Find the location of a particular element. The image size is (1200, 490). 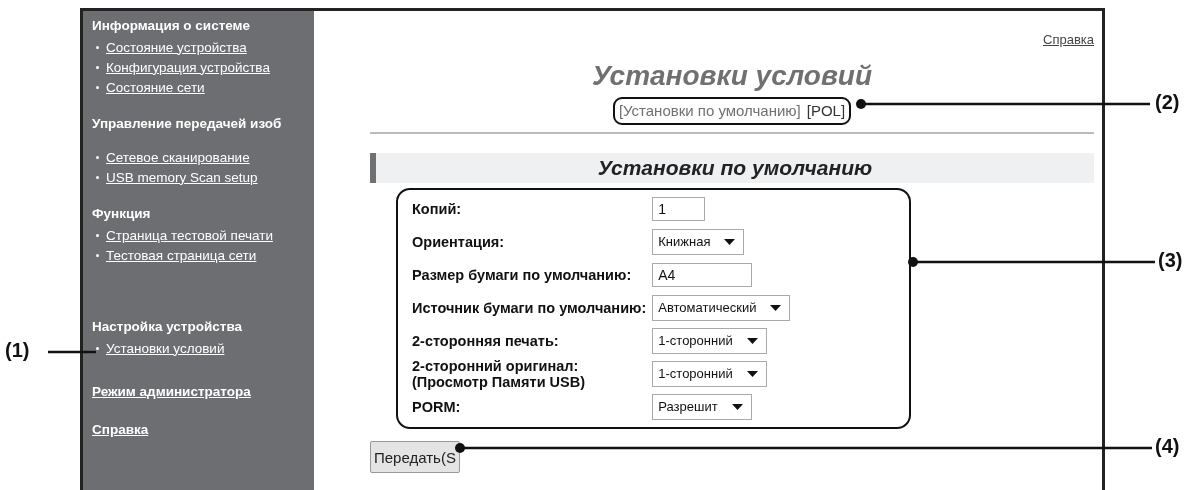

subtitle: [Установки по умолчанию] is located at coordinates (709, 111).